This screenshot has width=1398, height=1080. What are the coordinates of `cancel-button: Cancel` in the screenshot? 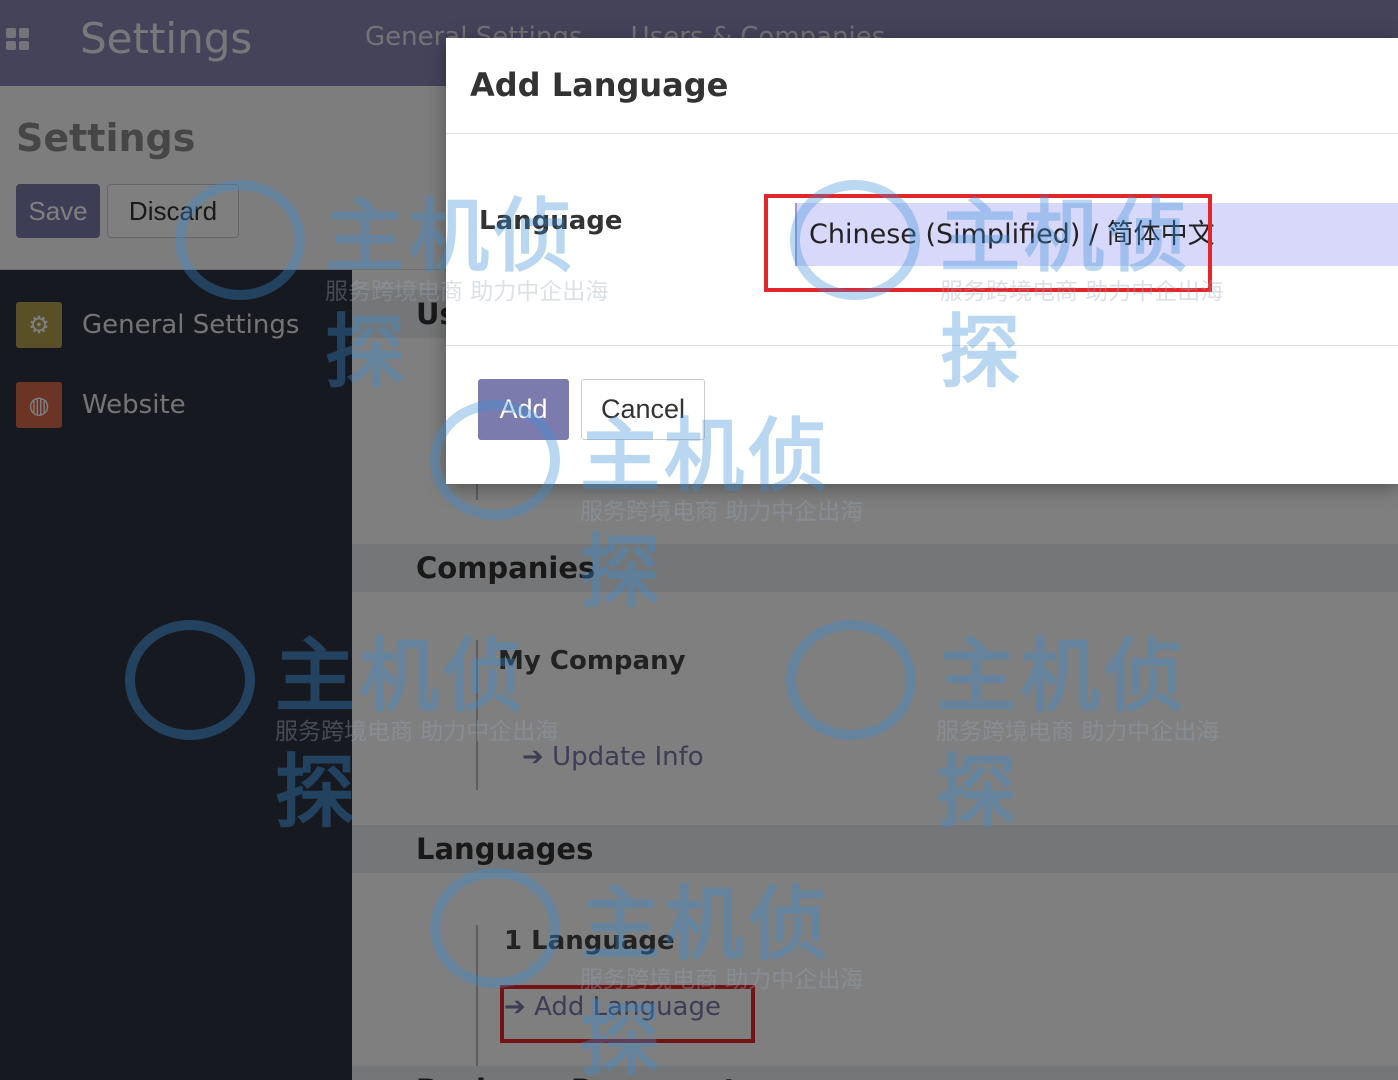 It's located at (643, 409).